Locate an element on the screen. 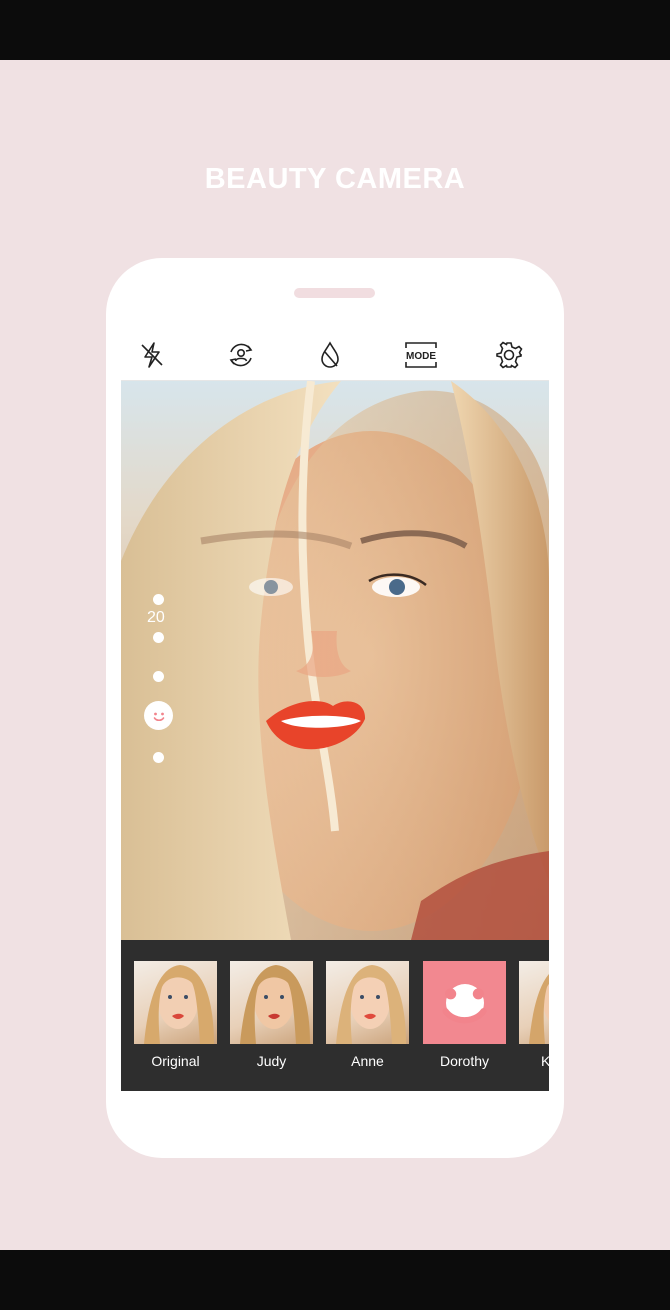 This screenshot has height=1310, width=670. filter-anne: Anne is located at coordinates (367, 1015).